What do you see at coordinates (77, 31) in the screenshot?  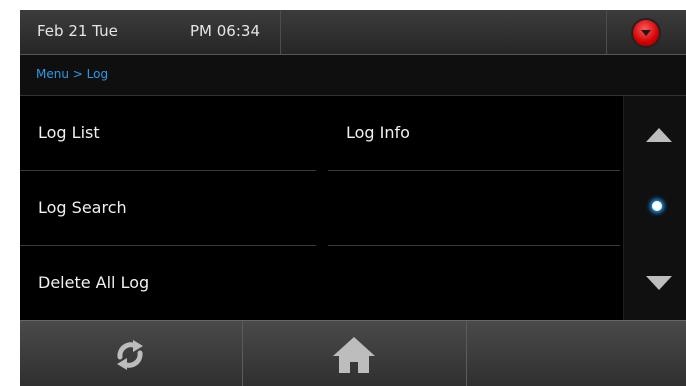 I see `status-date: Feb 21 Tue` at bounding box center [77, 31].